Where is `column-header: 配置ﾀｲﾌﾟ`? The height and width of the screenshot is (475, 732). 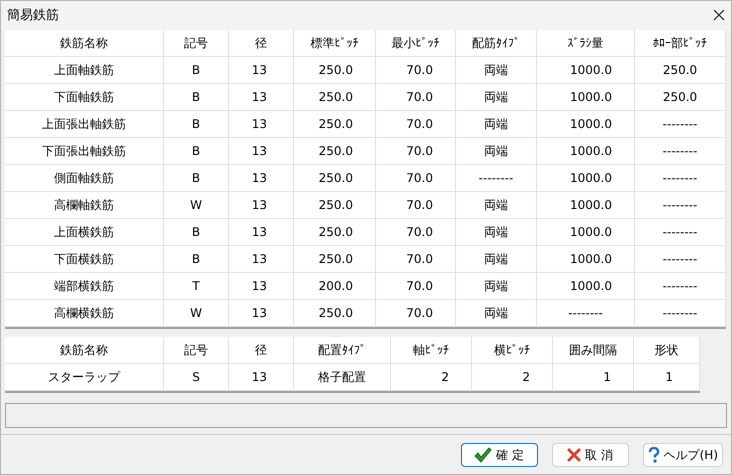 column-header: 配置ﾀｲﾌﾟ is located at coordinates (342, 350).